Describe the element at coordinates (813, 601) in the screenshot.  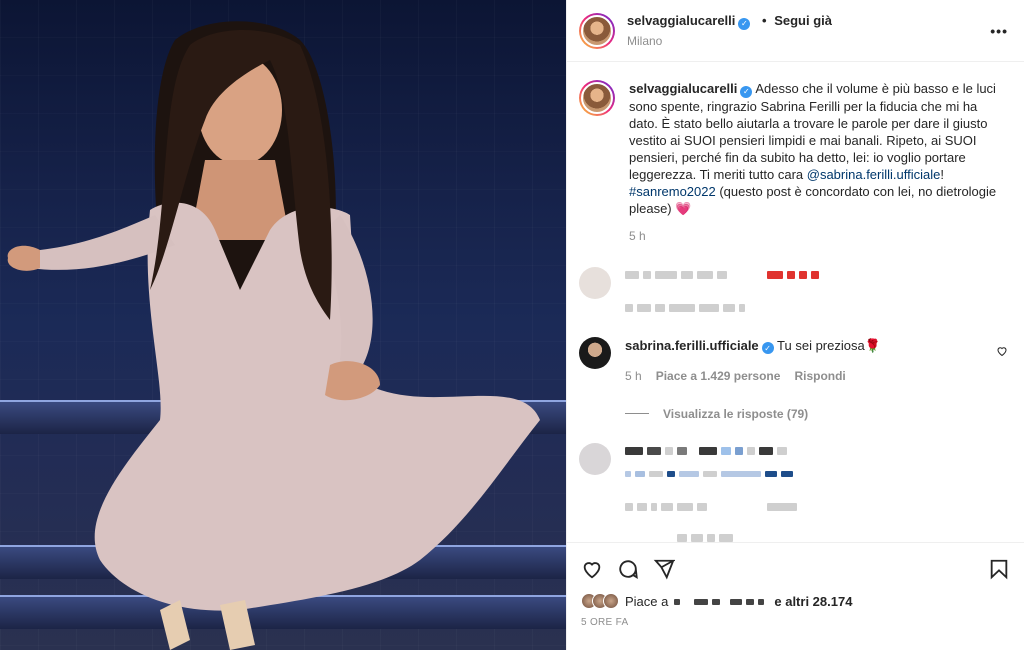
I see `likes-count: e altri 28.174` at that location.